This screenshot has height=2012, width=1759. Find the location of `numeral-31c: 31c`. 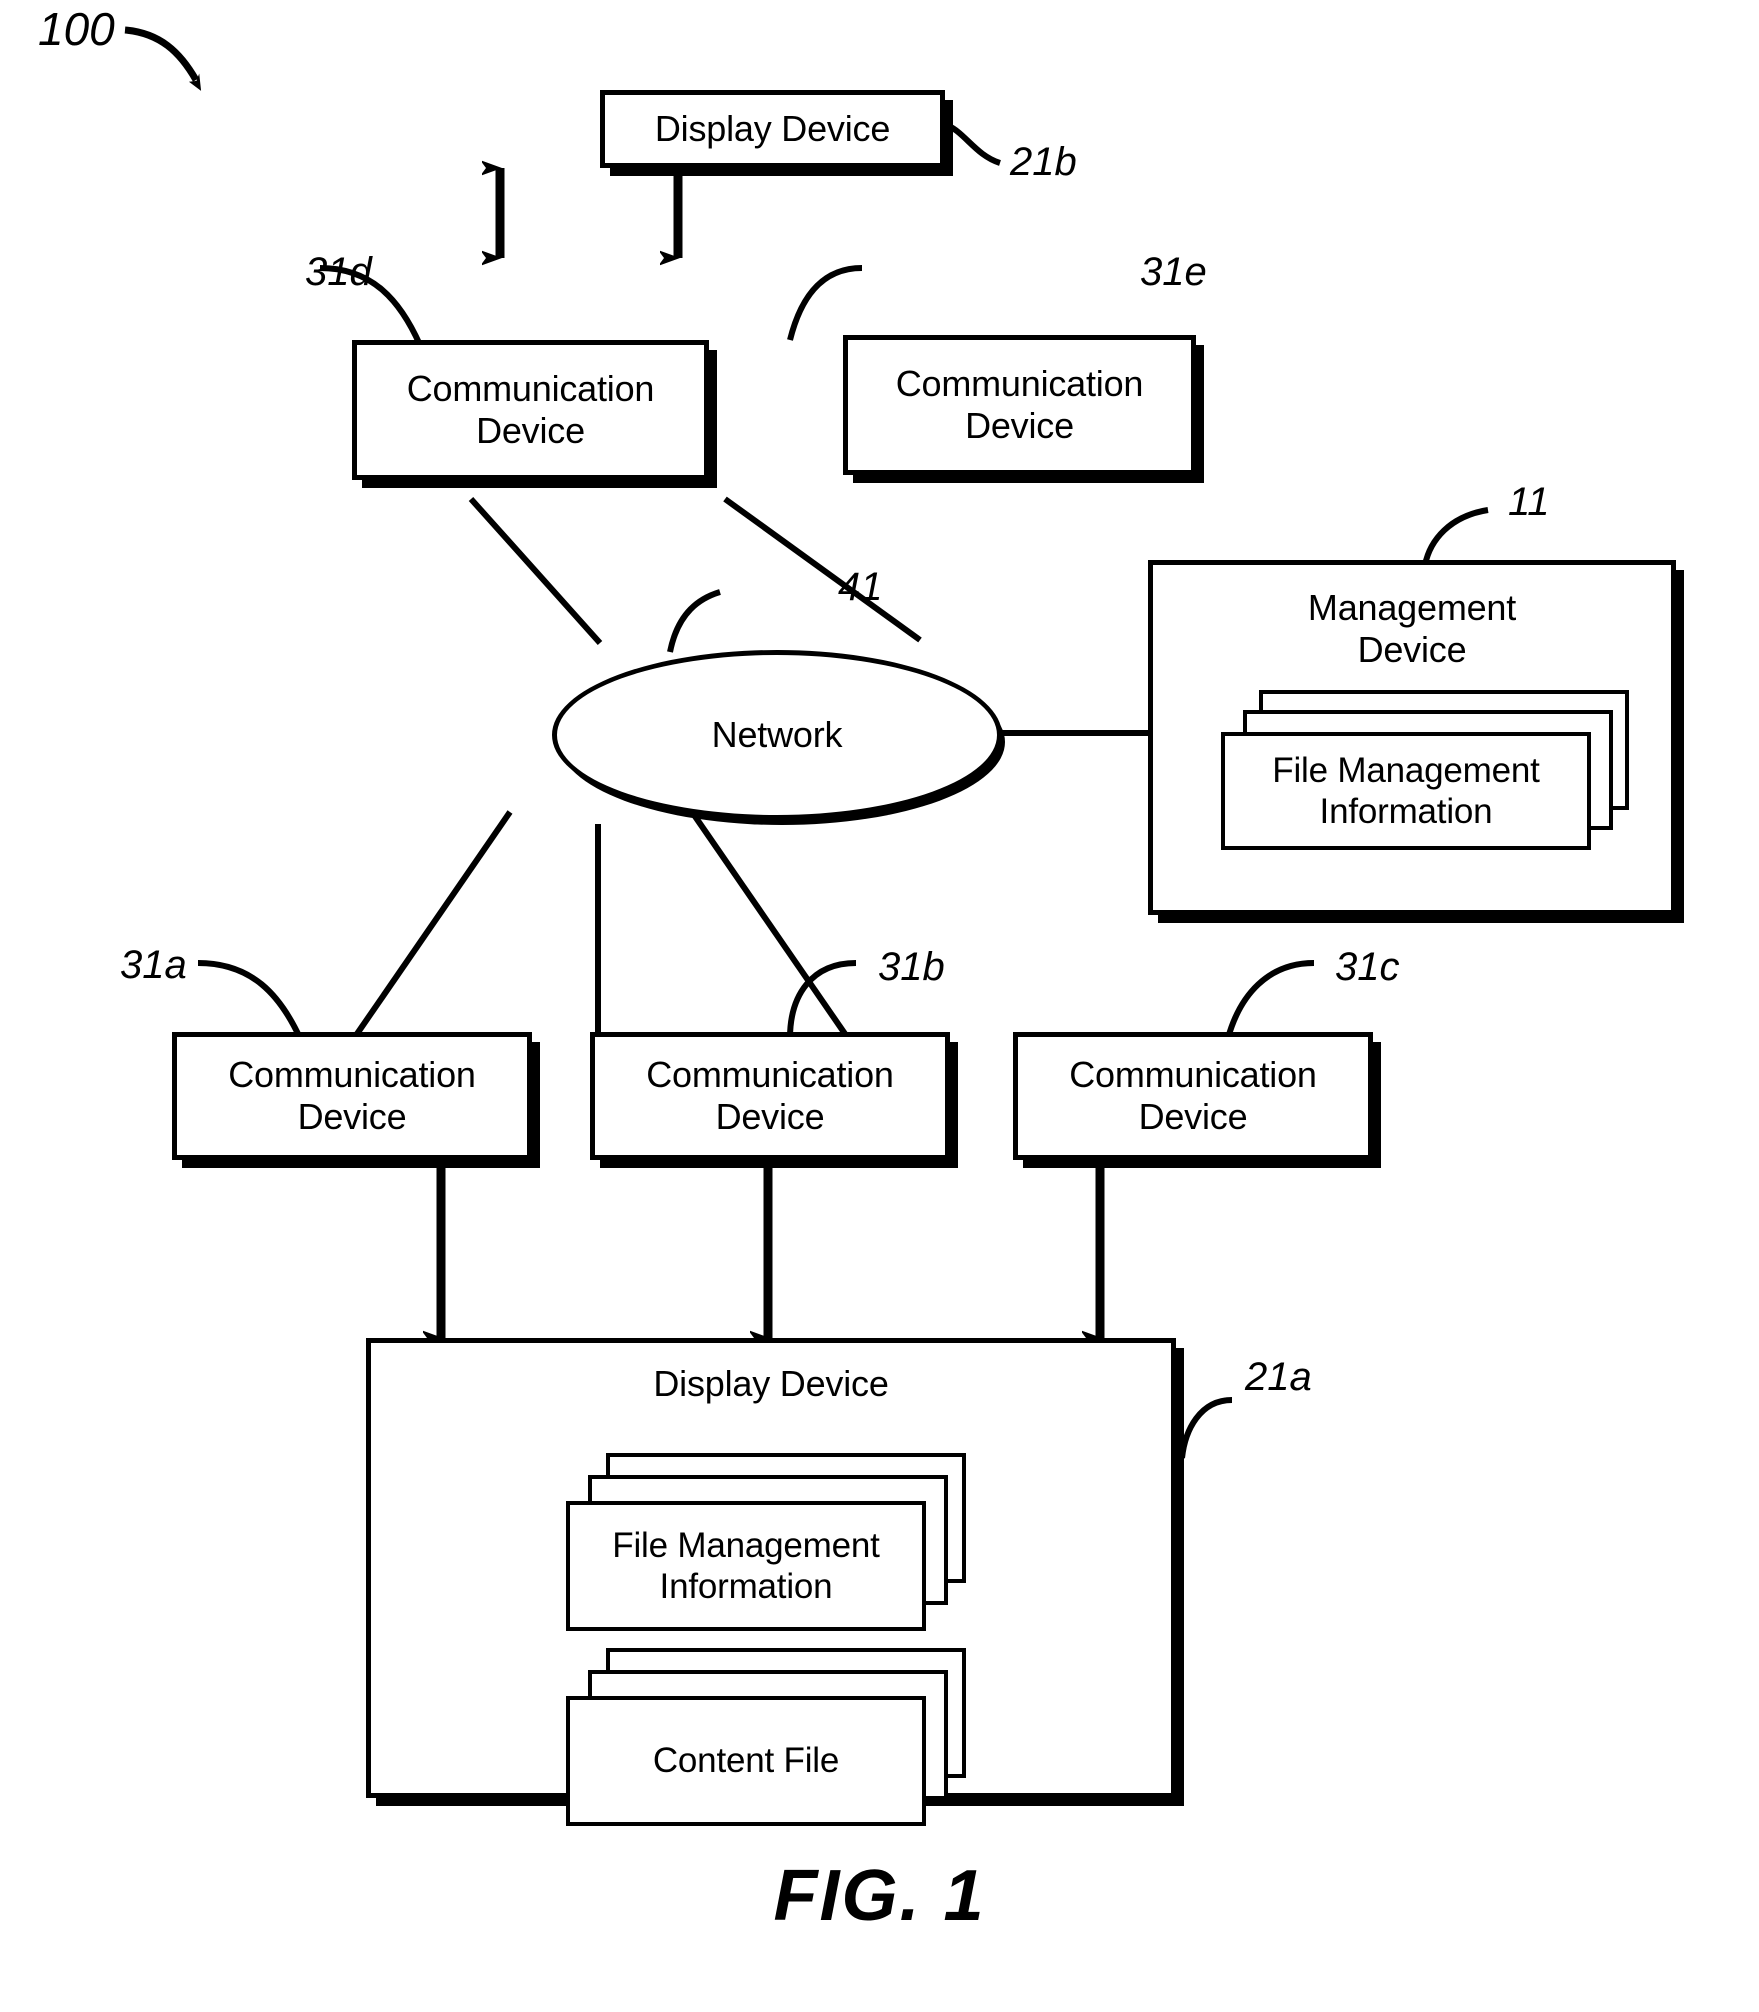

numeral-31c: 31c is located at coordinates (1367, 967).